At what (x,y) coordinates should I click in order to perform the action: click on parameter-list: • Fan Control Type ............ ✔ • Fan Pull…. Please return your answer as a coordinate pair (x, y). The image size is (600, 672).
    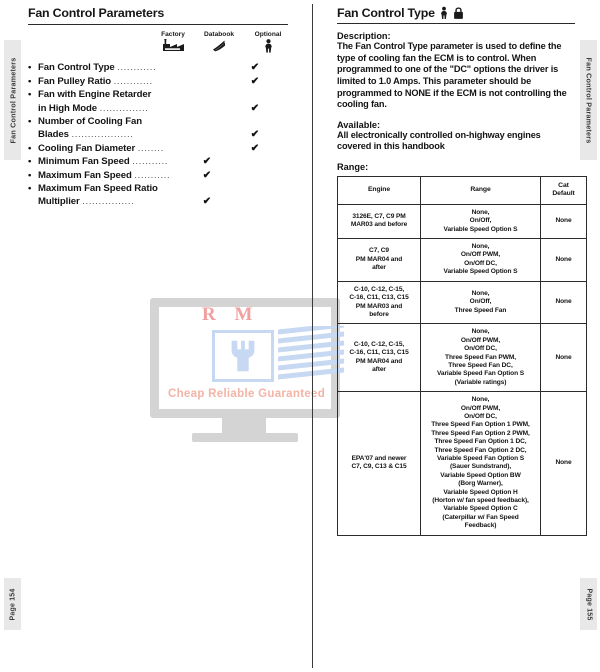
    Looking at the image, I should click on (158, 134).